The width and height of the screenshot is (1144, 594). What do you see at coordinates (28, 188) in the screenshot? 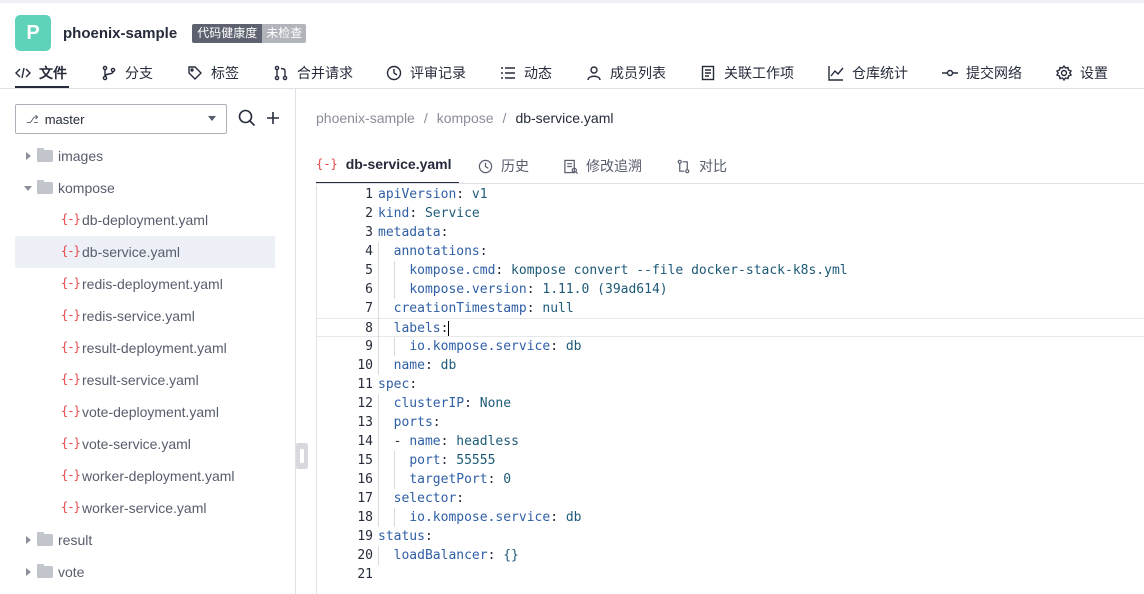
I see `caret-down-icon` at bounding box center [28, 188].